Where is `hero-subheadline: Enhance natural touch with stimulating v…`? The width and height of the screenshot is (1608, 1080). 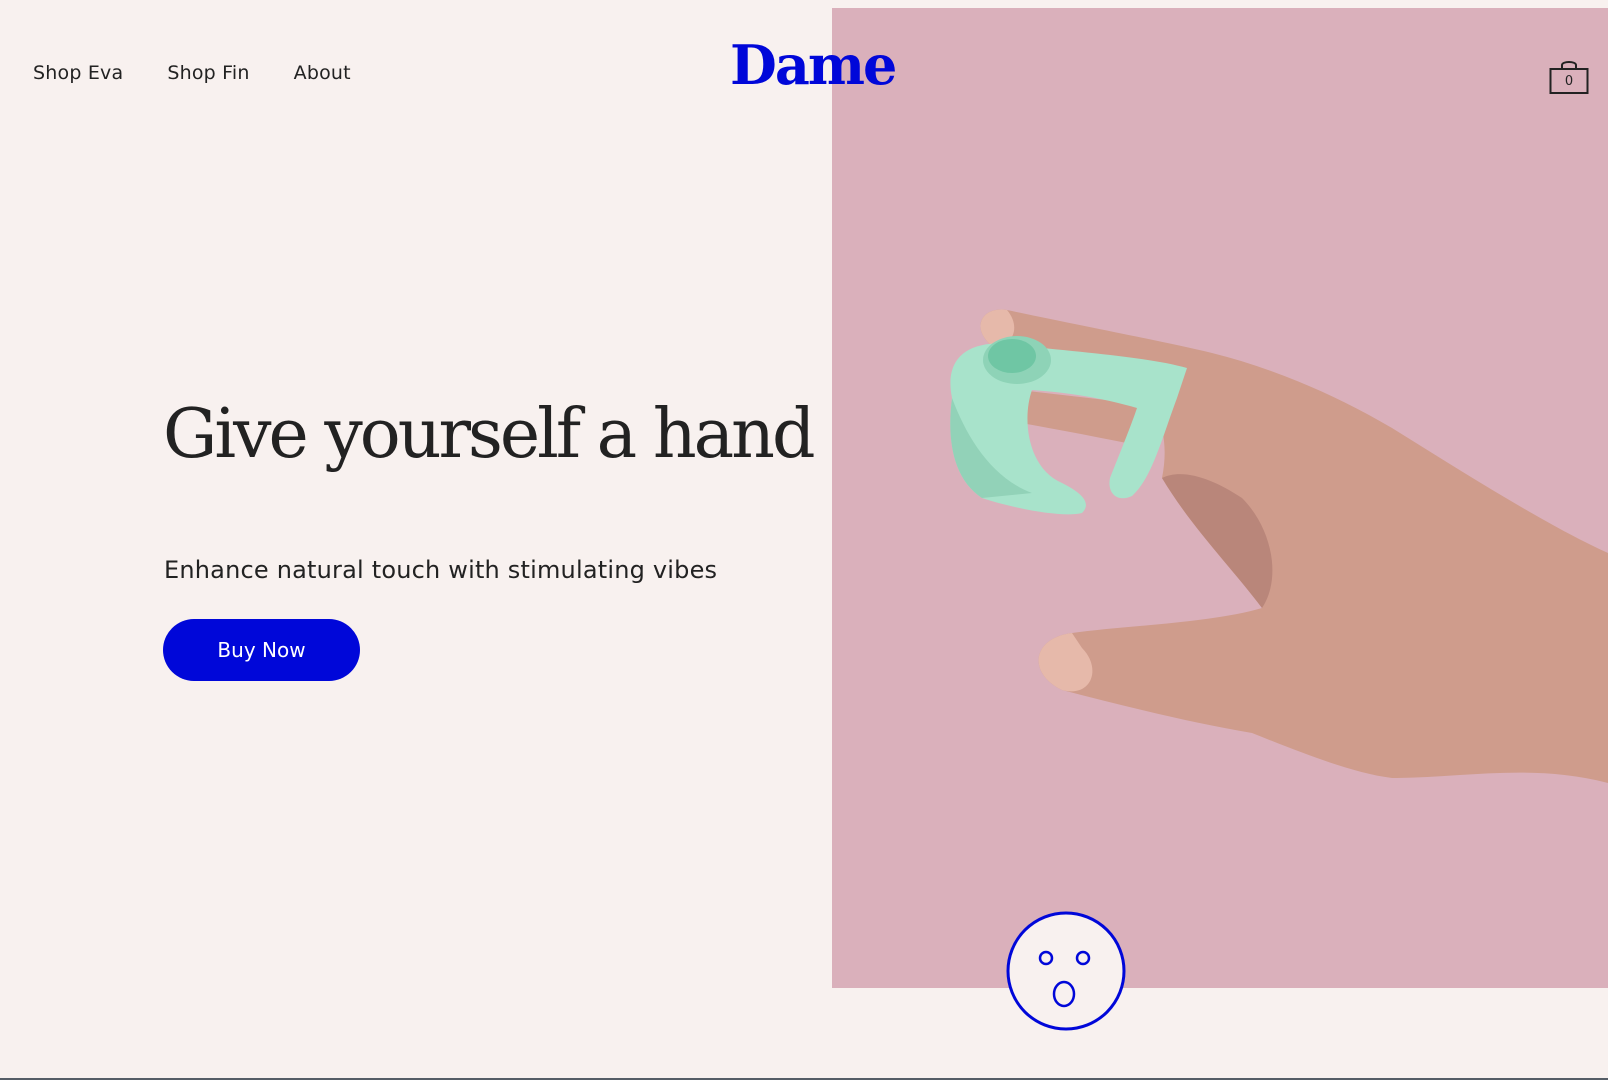
hero-subheadline: Enhance natural touch with stimulating v… is located at coordinates (441, 570).